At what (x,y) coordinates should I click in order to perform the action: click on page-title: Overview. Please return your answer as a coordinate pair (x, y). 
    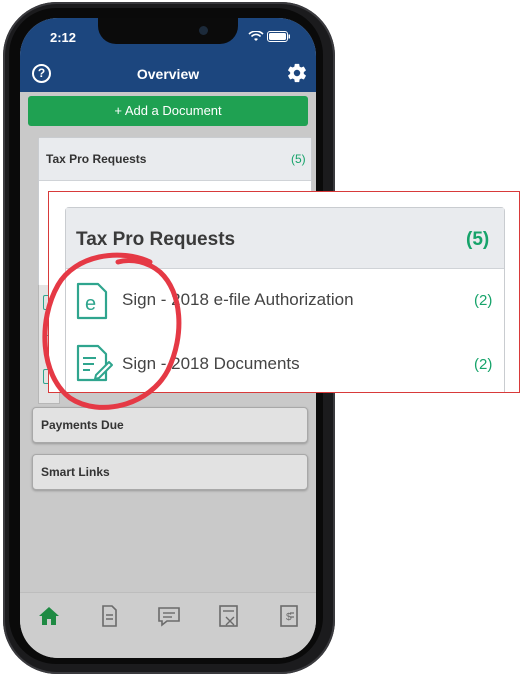
    Looking at the image, I should click on (168, 74).